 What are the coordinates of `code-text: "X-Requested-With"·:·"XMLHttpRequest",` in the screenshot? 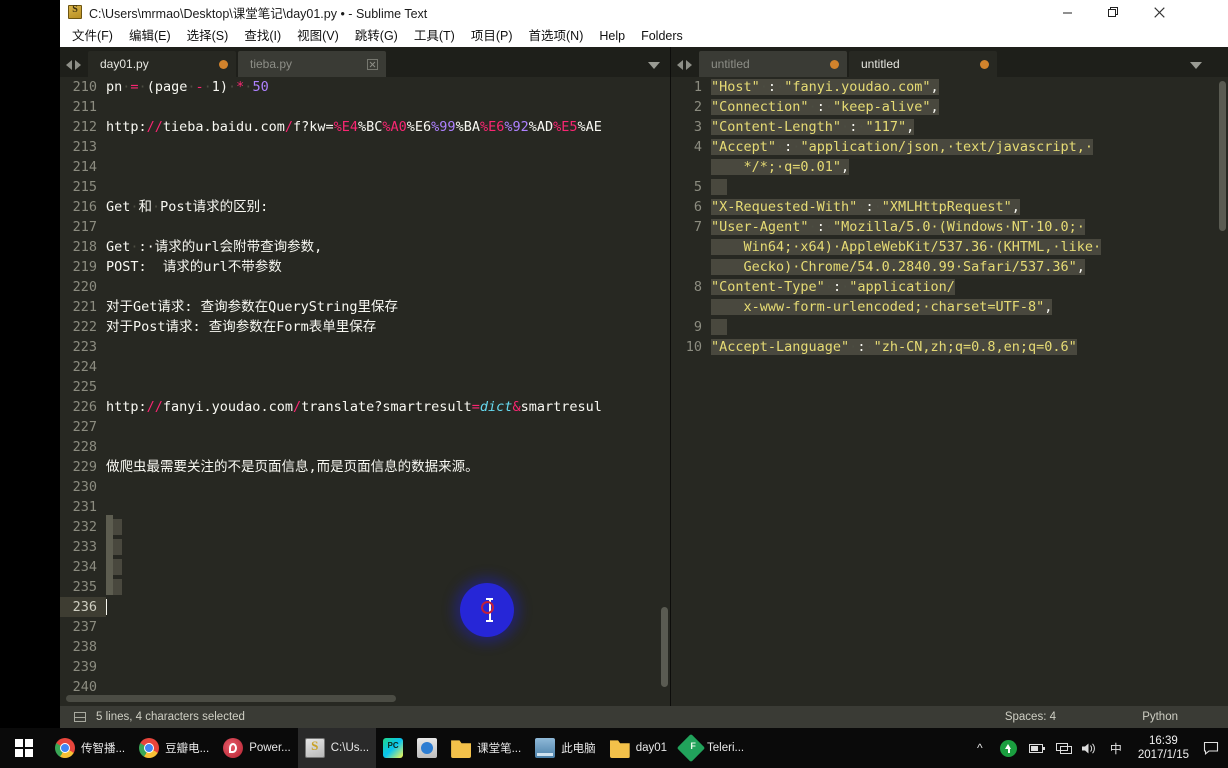 It's located at (969, 207).